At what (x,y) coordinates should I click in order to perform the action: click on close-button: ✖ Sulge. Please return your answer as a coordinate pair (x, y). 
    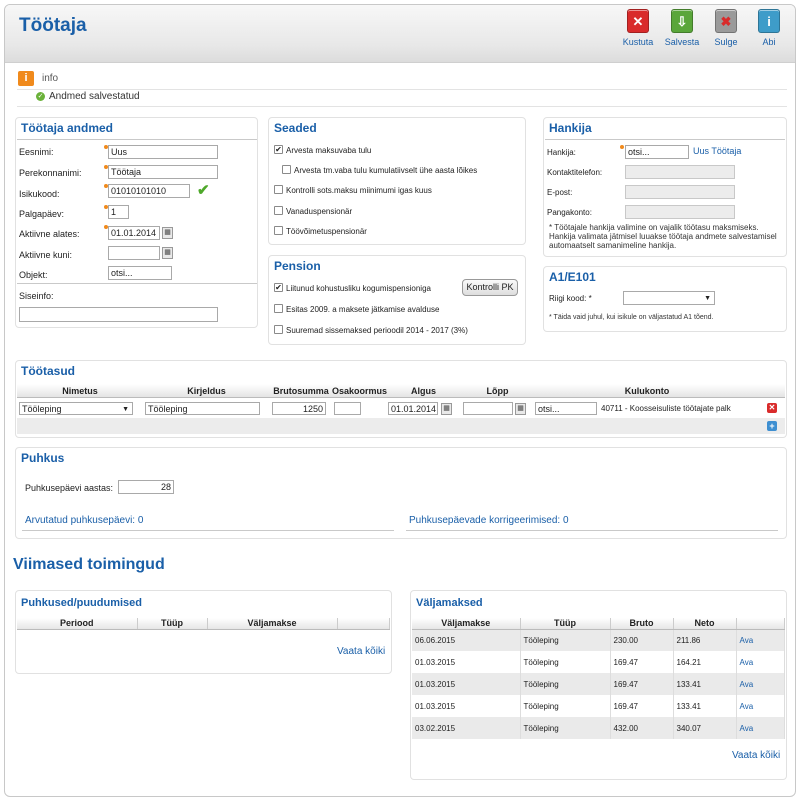
    Looking at the image, I should click on (726, 28).